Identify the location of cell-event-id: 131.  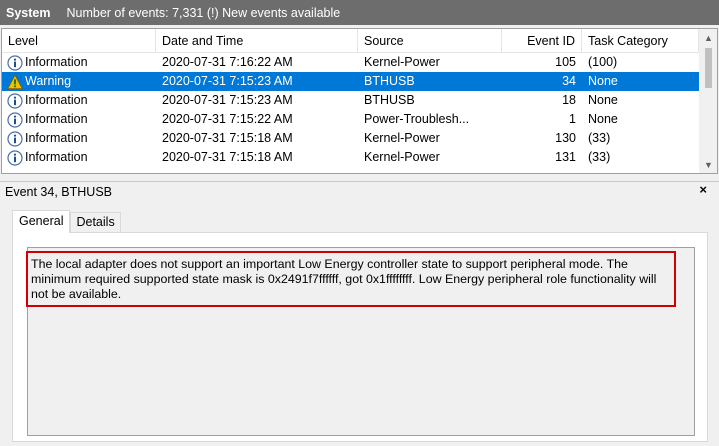
(565, 157).